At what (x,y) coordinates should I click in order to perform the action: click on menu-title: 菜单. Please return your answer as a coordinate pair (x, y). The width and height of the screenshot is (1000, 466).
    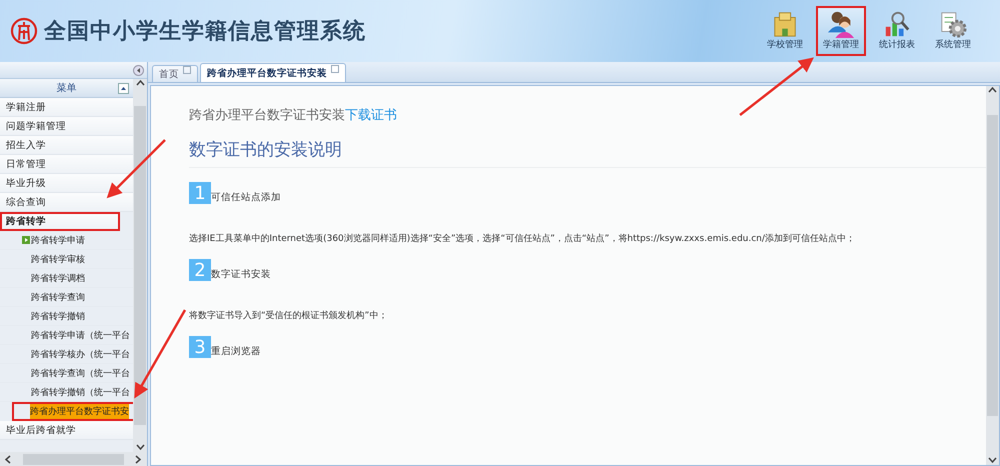
    Looking at the image, I should click on (66, 88).